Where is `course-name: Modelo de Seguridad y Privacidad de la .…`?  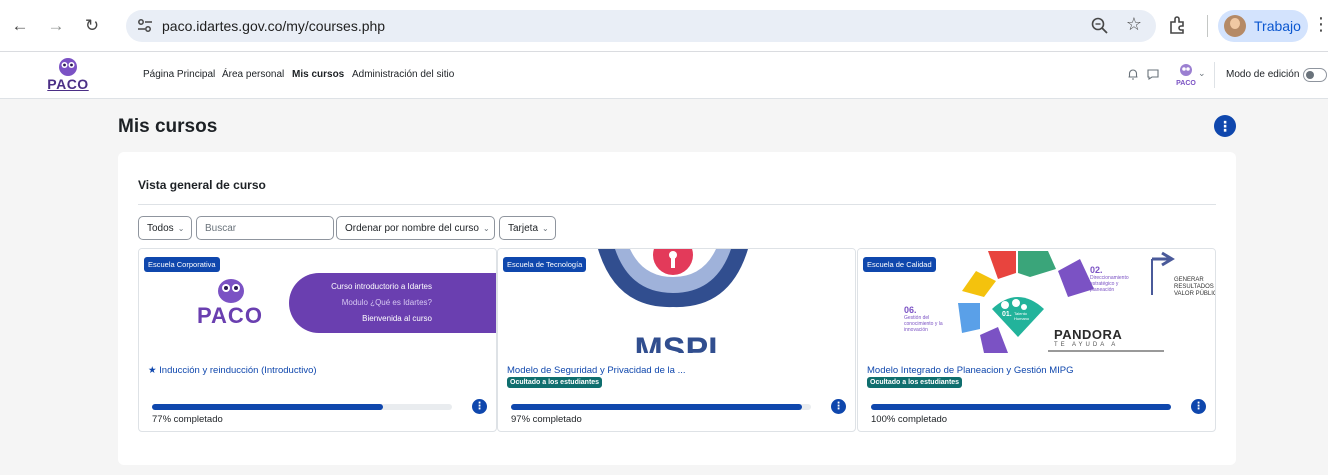 course-name: Modelo de Seguridad y Privacidad de la .… is located at coordinates (596, 370).